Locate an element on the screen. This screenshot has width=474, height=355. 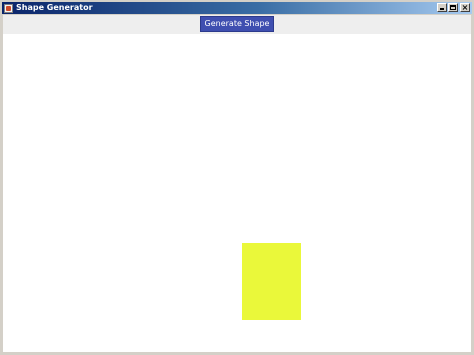
maximize-icon is located at coordinates (453, 7).